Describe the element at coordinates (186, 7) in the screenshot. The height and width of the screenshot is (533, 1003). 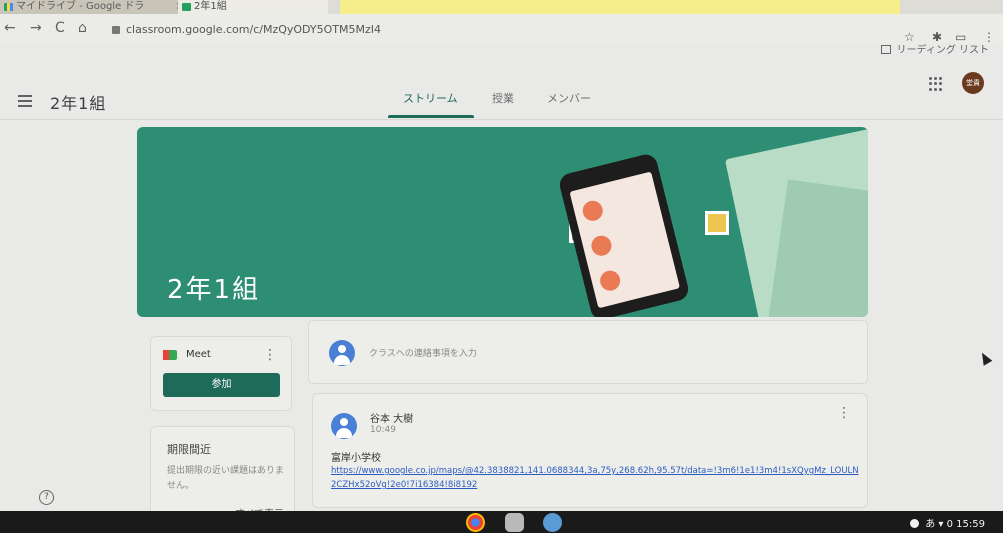
I see `classroom-icon` at that location.